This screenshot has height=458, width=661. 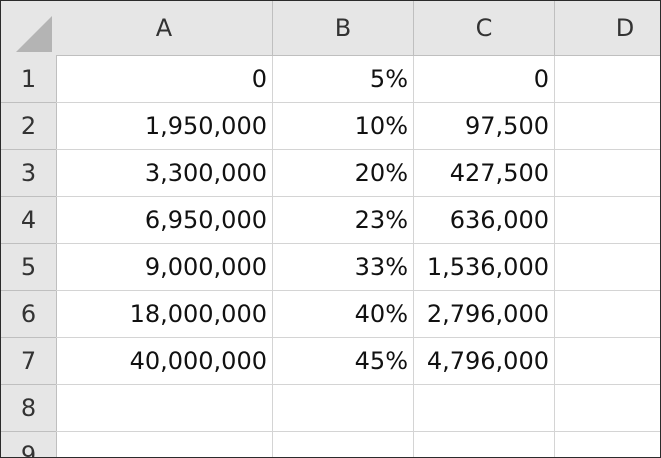 I want to click on column-header-d: D, so click(x=607, y=28).